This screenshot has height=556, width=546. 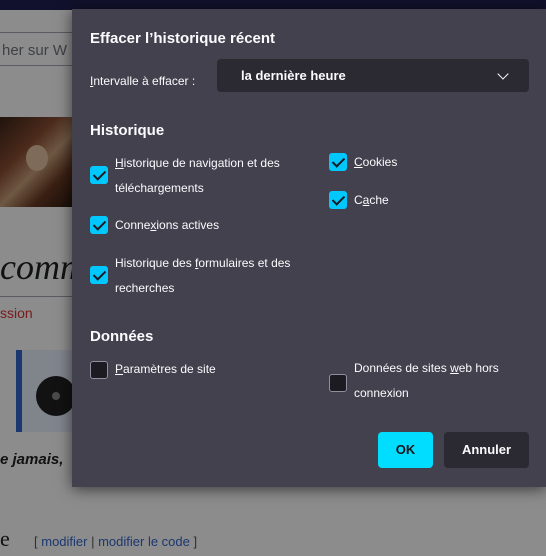 I want to click on cookies-label: Cookies, so click(x=375, y=162).